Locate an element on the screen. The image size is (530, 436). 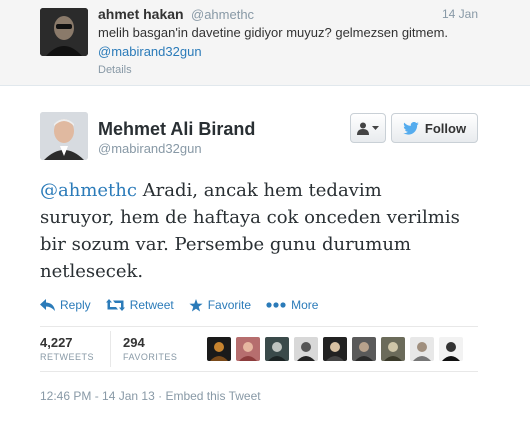
reply-button: Reply is located at coordinates (65, 305).